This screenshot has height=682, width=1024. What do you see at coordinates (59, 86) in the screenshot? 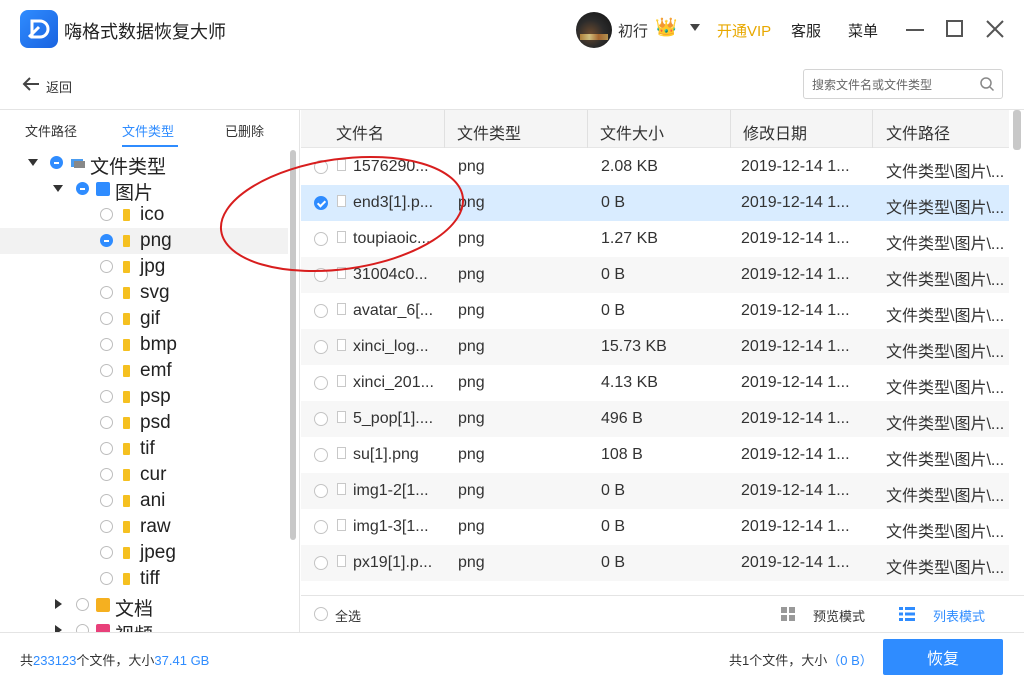
I see `back-button: 返回` at bounding box center [59, 86].